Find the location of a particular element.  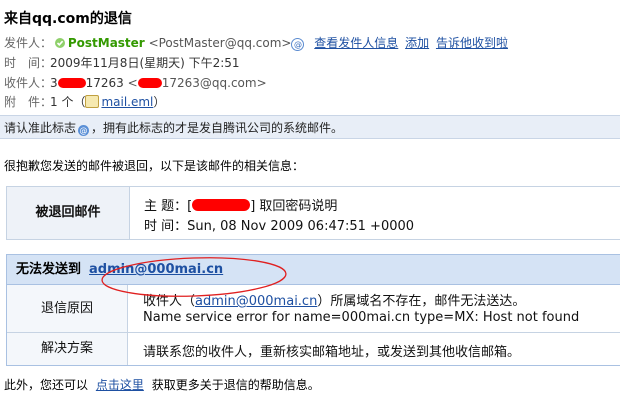

solution-text: 请联系您的收件人，重新核实邮箱地址，或发送到其他收信邮箱。 is located at coordinates (332, 352).